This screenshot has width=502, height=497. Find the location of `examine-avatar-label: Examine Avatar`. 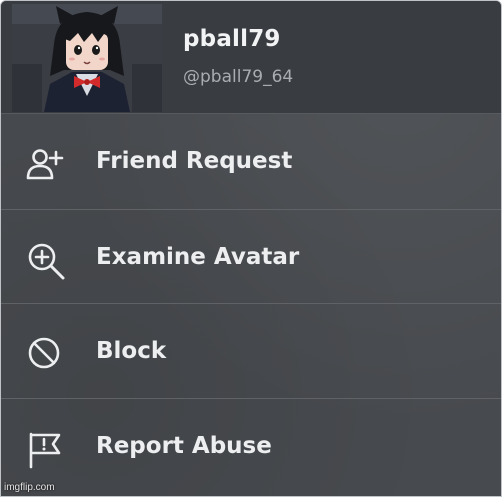

examine-avatar-label: Examine Avatar is located at coordinates (198, 257).